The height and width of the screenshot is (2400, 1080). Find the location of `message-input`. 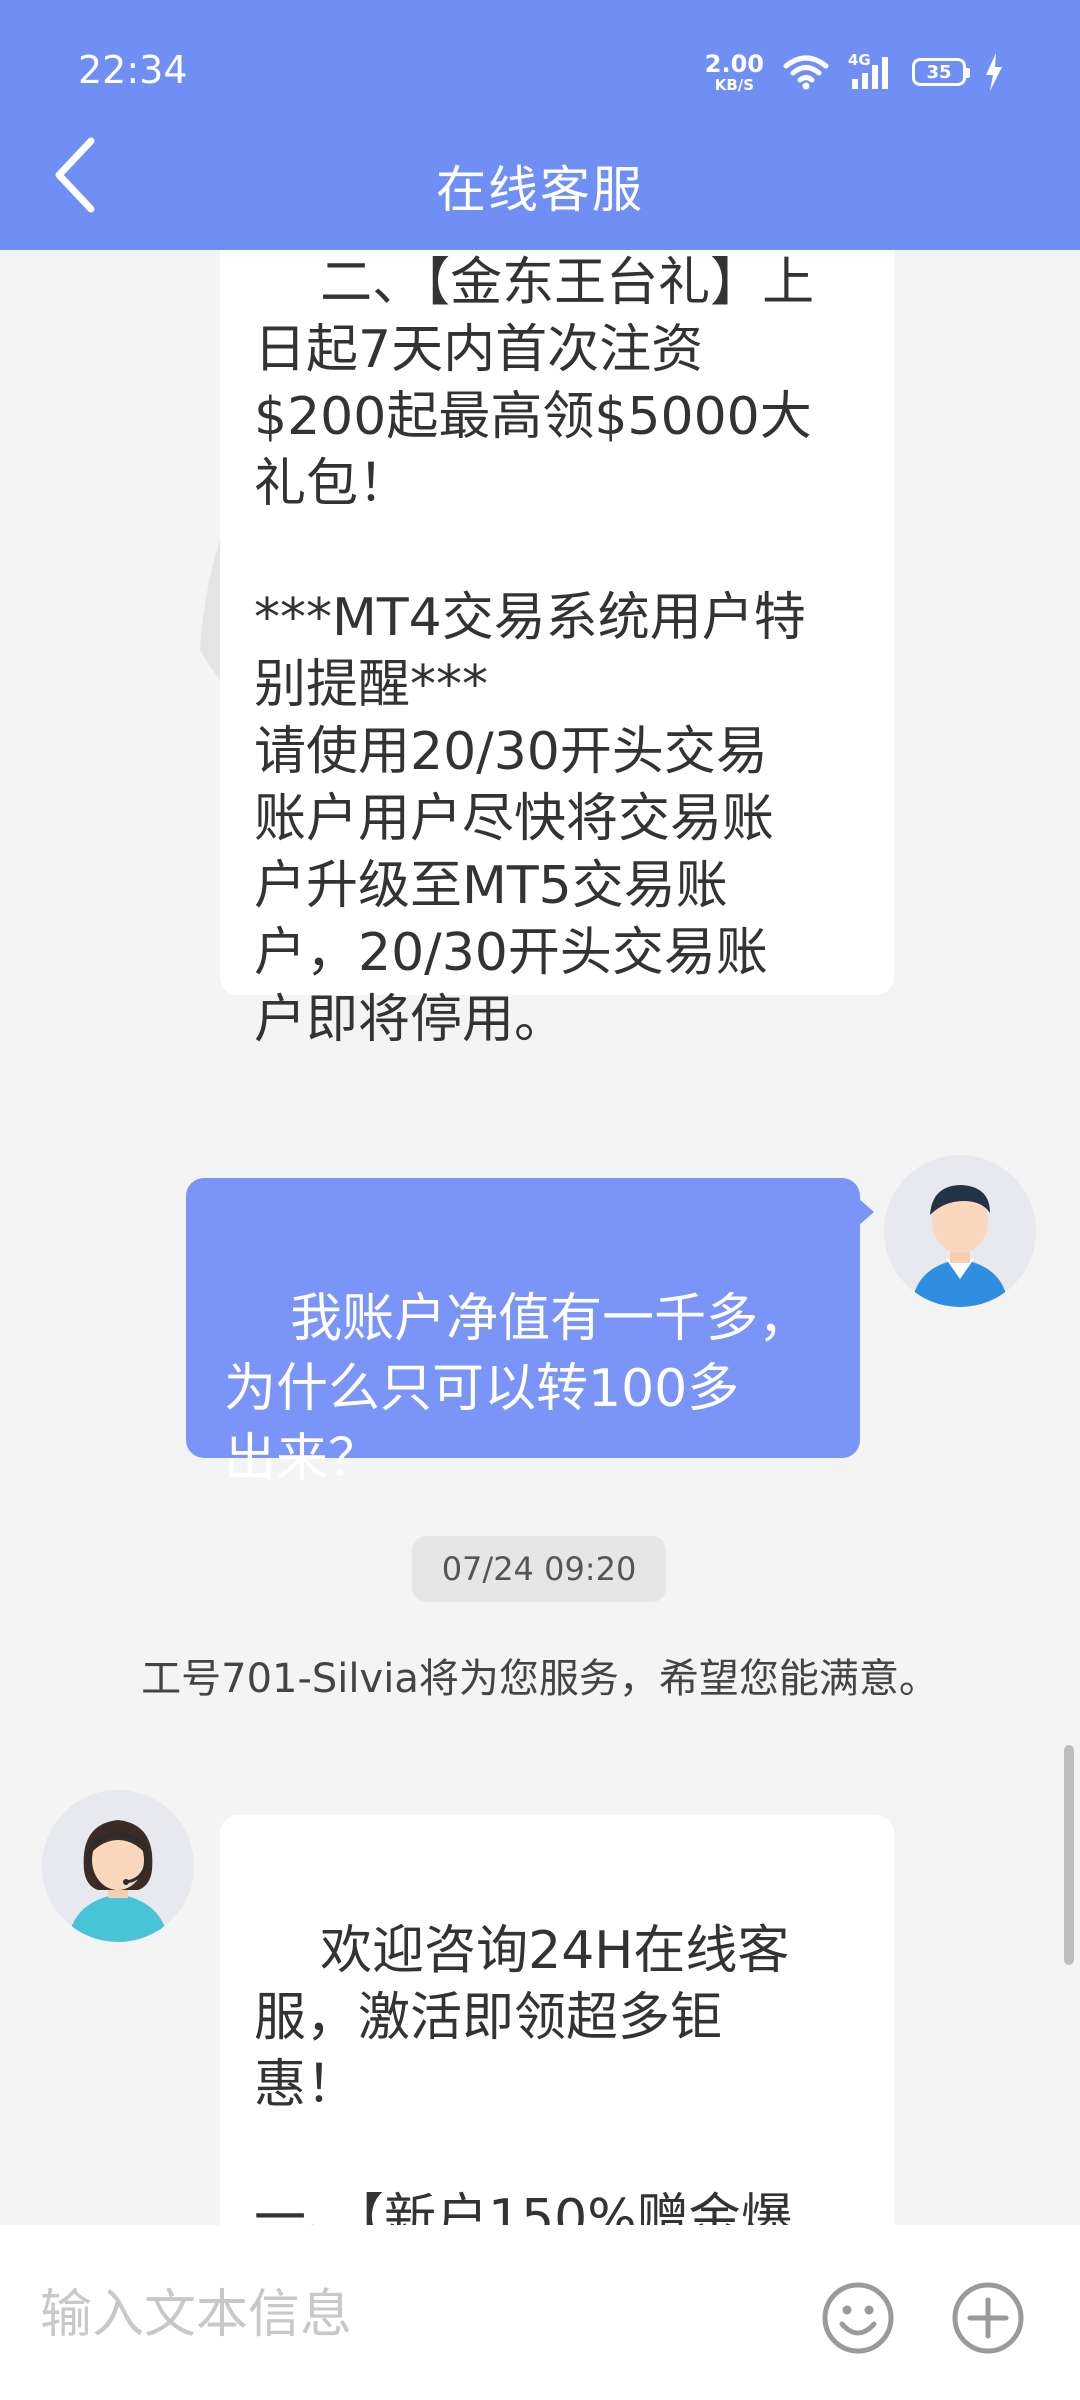

message-input is located at coordinates (410, 2315).